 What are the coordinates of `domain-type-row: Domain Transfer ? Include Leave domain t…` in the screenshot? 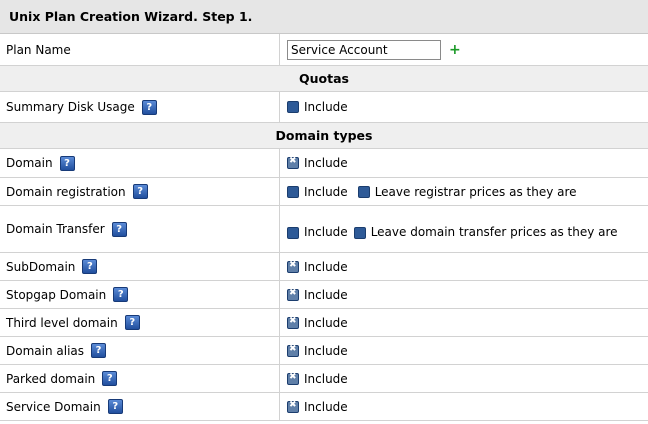 It's located at (324, 229).